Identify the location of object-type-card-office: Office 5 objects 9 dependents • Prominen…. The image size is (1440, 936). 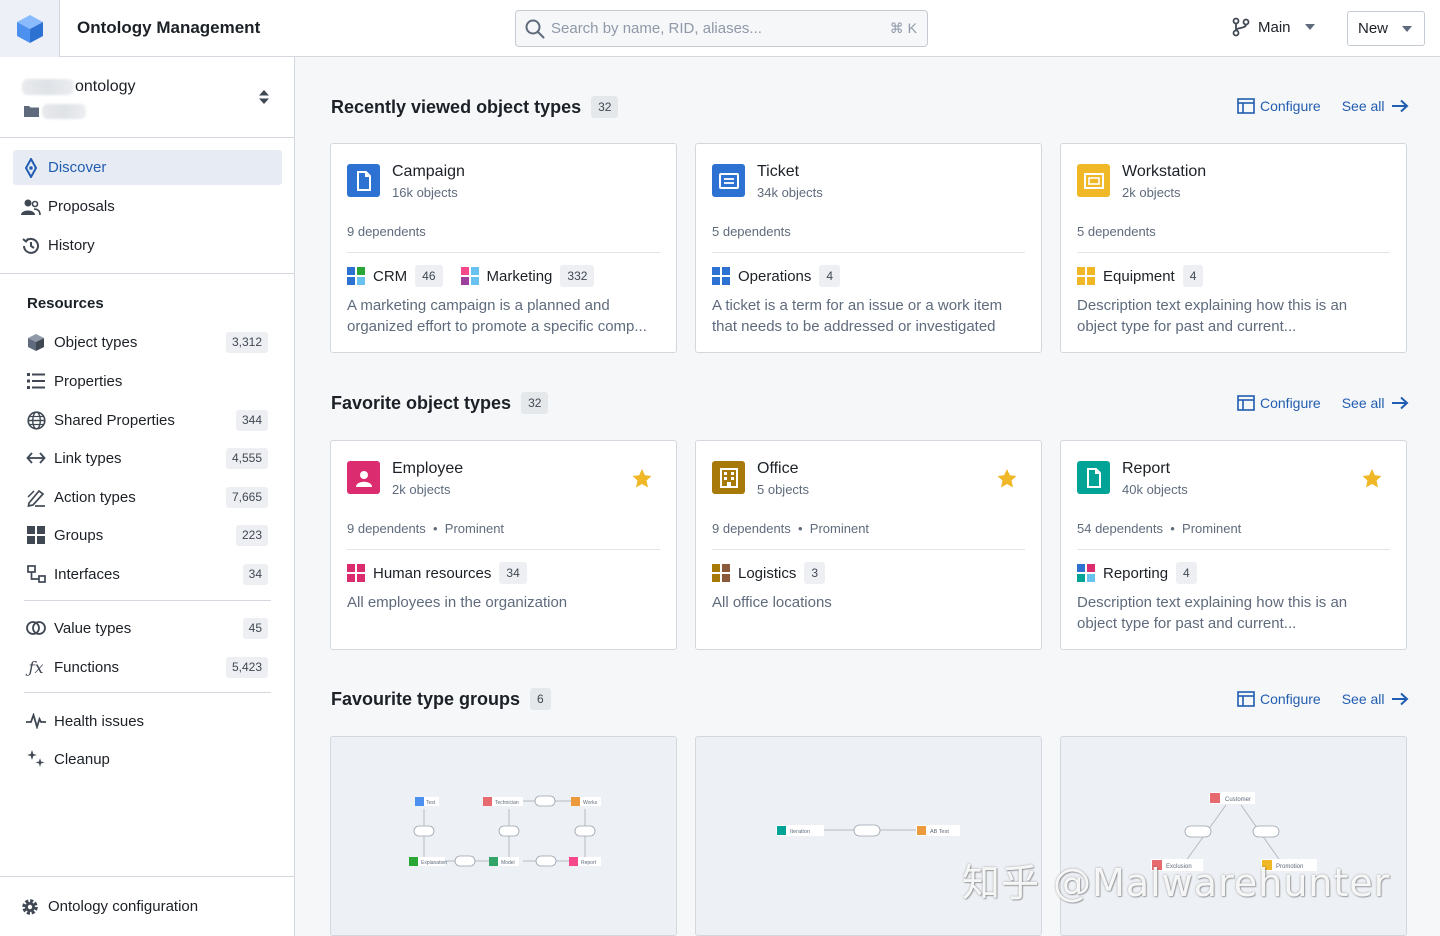
(868, 545).